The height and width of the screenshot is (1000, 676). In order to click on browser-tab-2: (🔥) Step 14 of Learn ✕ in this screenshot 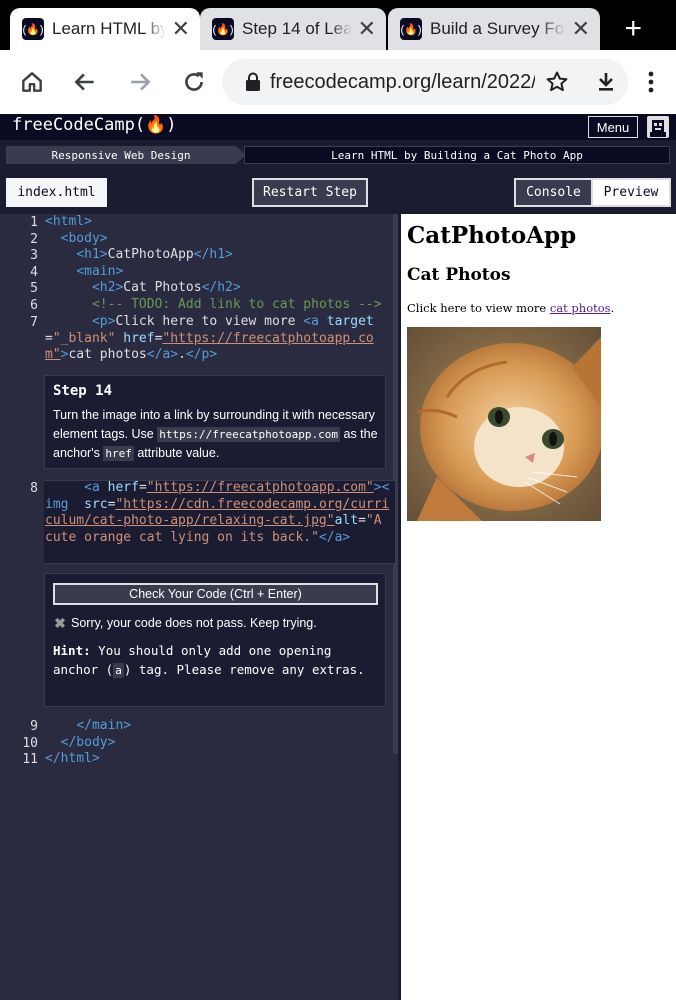, I will do `click(293, 29)`.